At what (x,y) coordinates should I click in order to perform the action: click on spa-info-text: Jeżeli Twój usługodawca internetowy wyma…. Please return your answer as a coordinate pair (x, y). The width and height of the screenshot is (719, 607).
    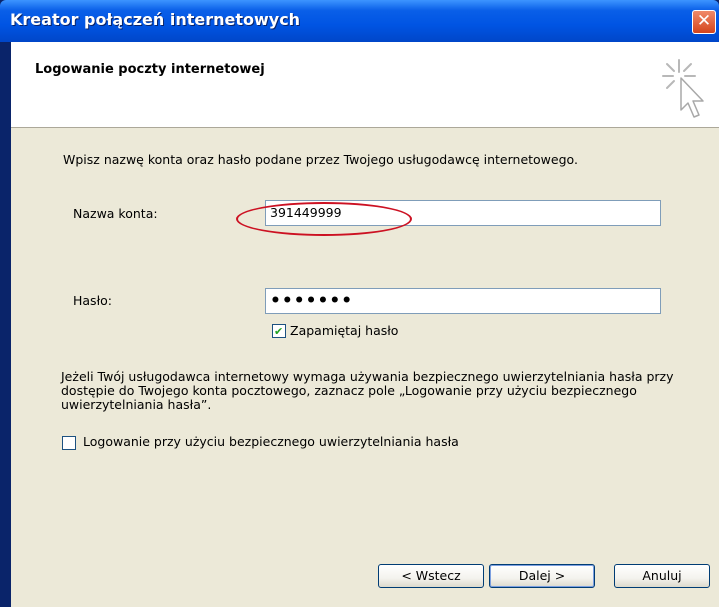
    Looking at the image, I should click on (367, 390).